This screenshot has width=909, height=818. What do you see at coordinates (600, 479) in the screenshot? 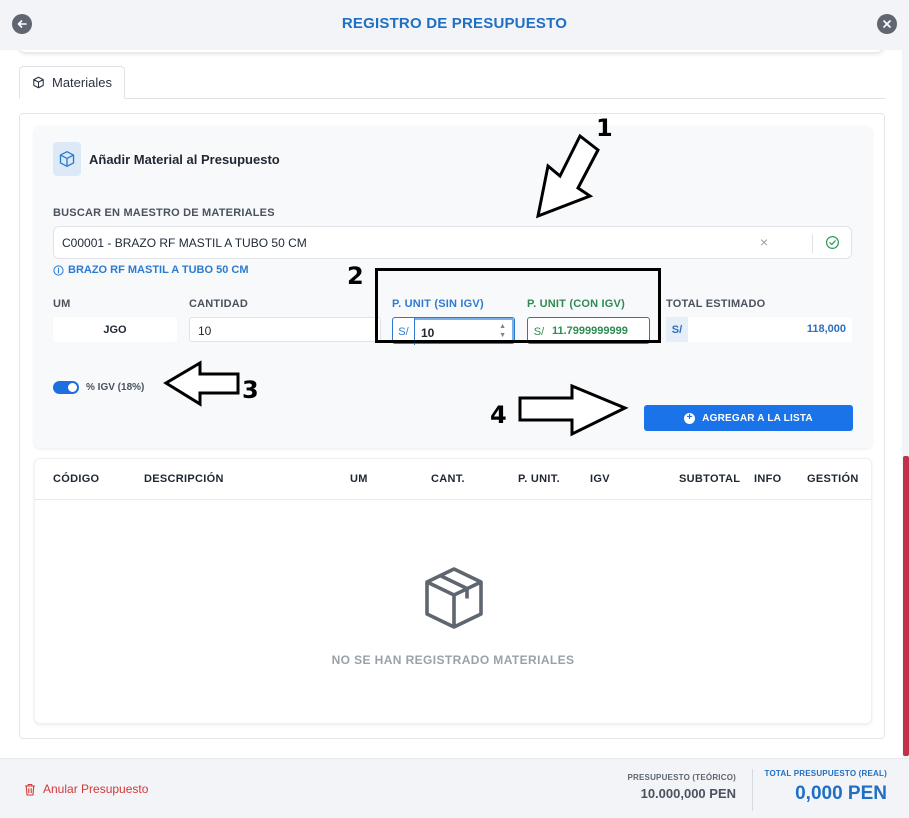
I see `column-header-igv: IGV` at bounding box center [600, 479].